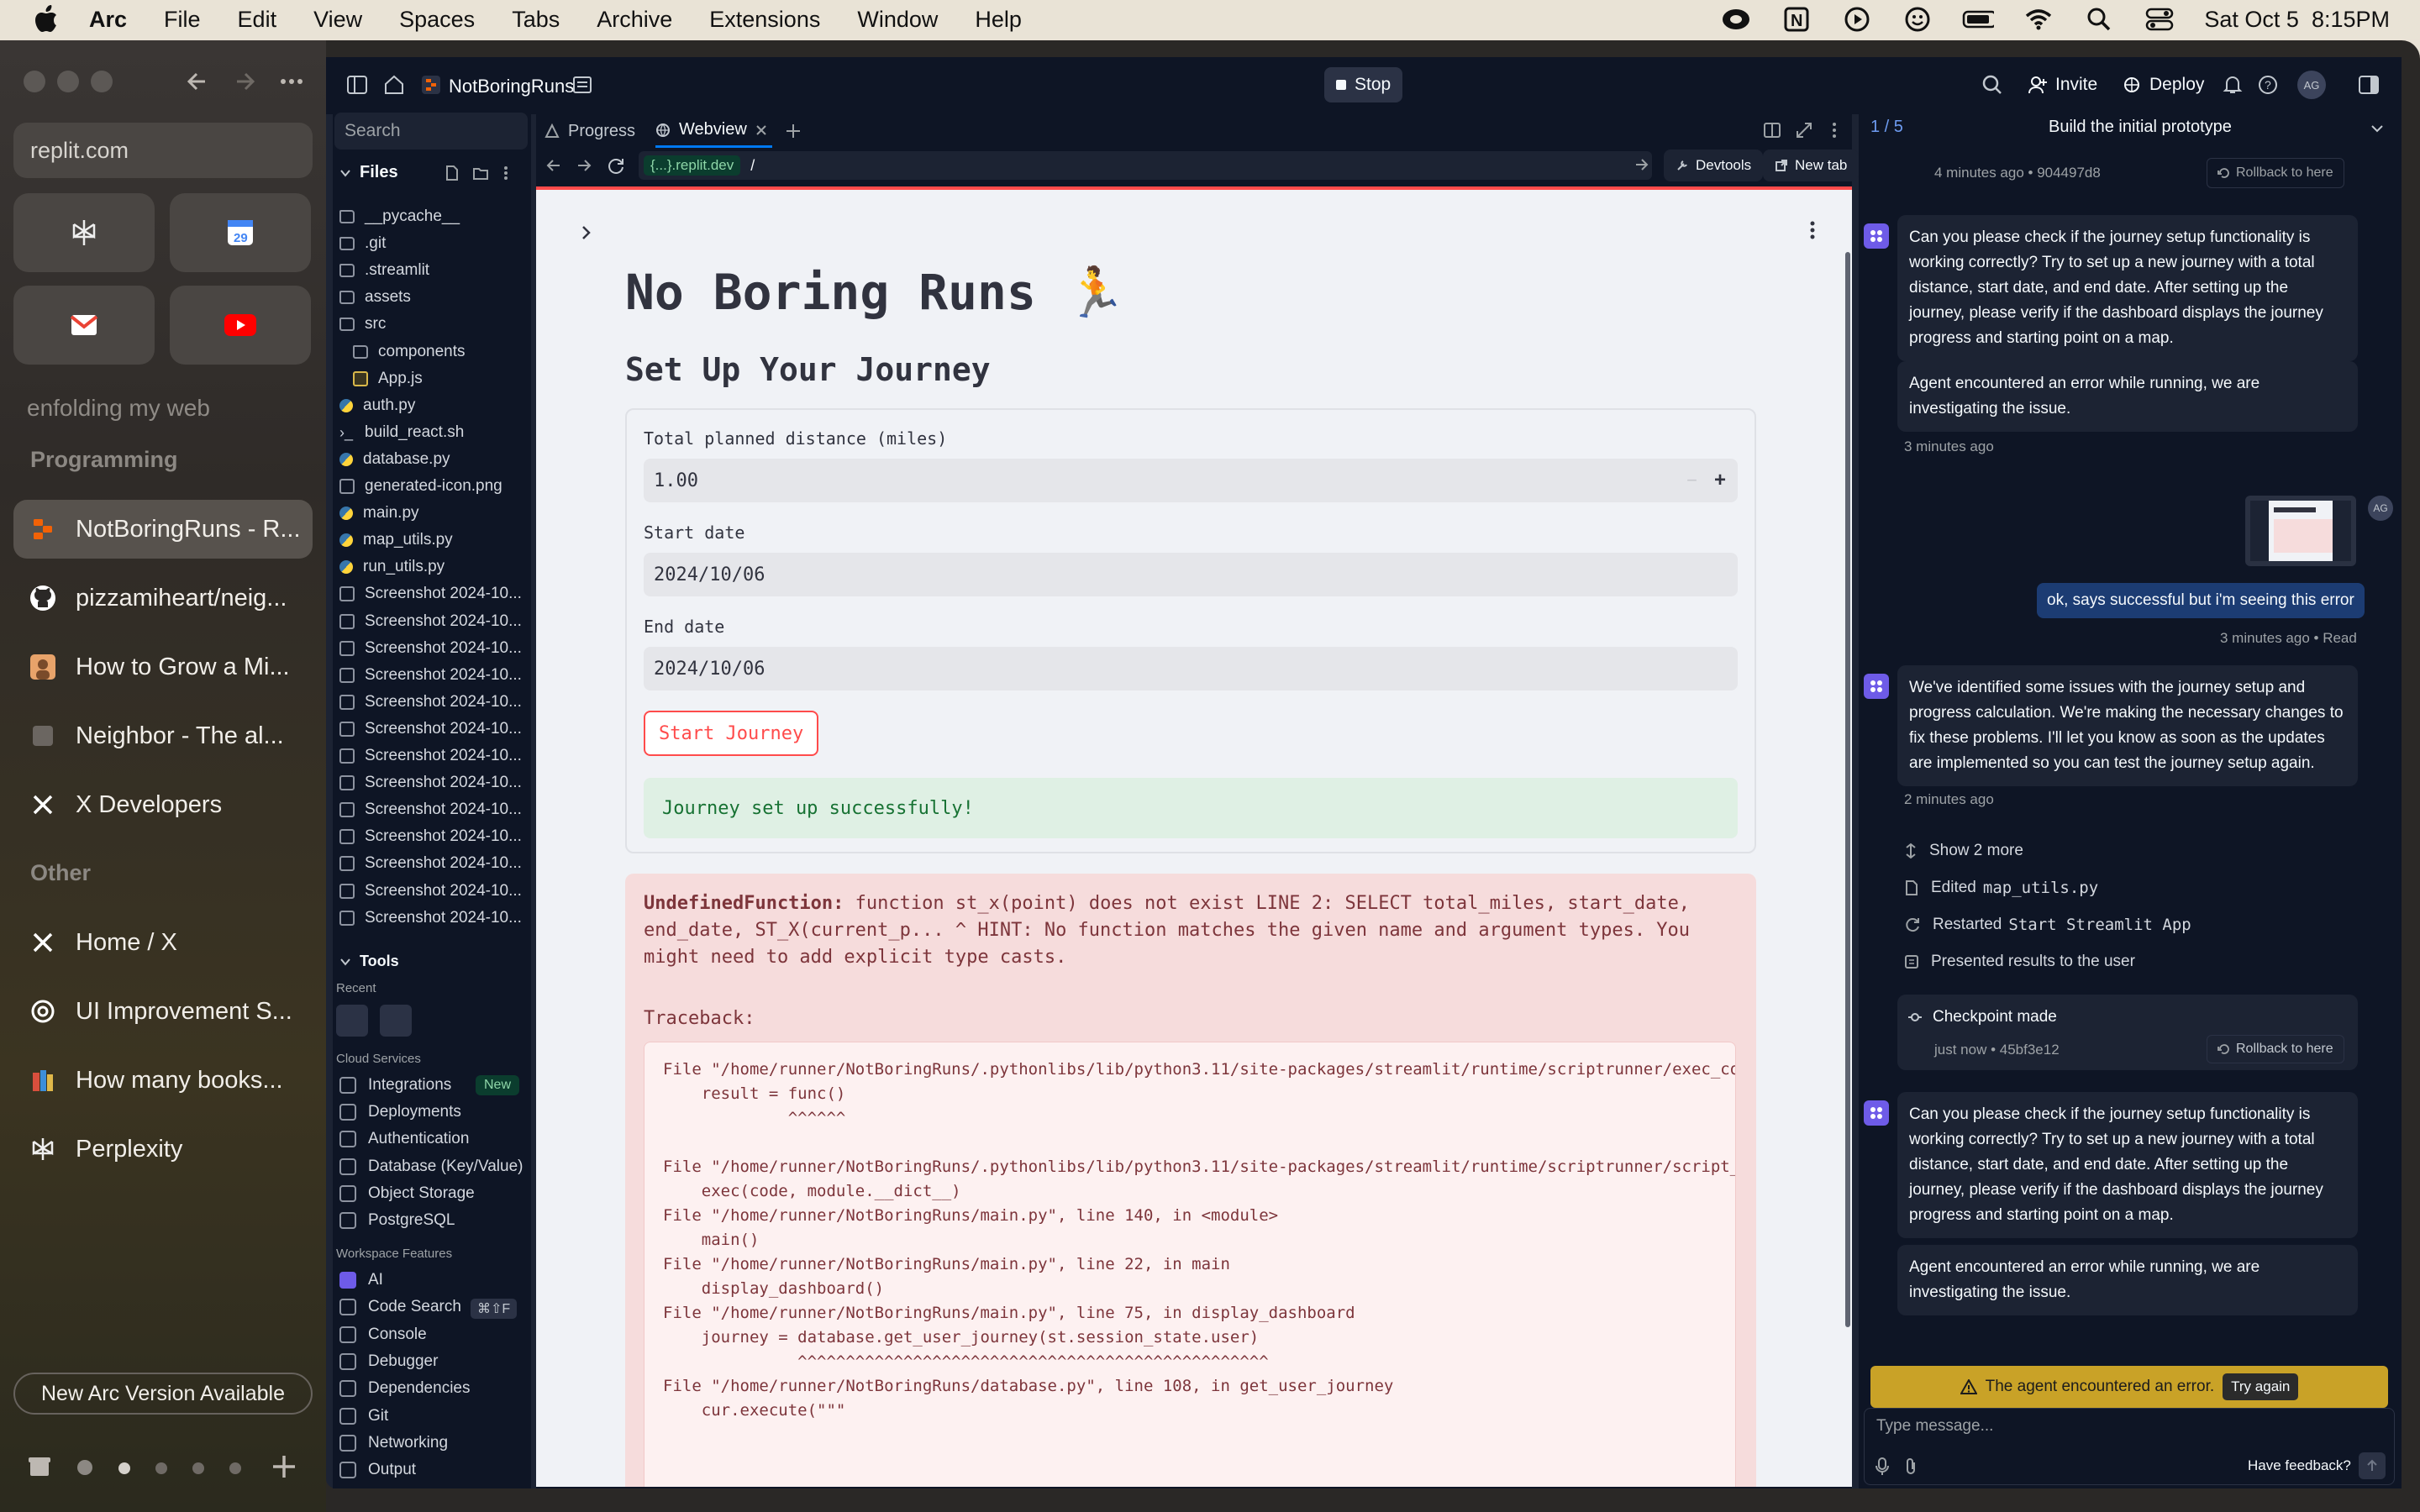 Image resolution: width=2420 pixels, height=1512 pixels. Describe the element at coordinates (357, 87) in the screenshot. I see `sidebar-toggle-icon` at that location.